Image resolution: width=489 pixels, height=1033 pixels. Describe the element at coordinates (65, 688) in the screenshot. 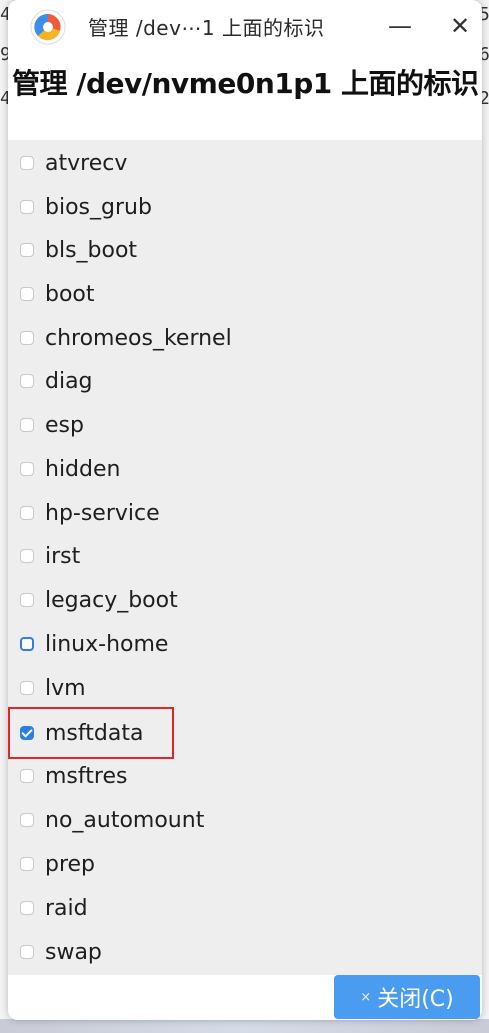

I see `flag-label: lvm` at that location.